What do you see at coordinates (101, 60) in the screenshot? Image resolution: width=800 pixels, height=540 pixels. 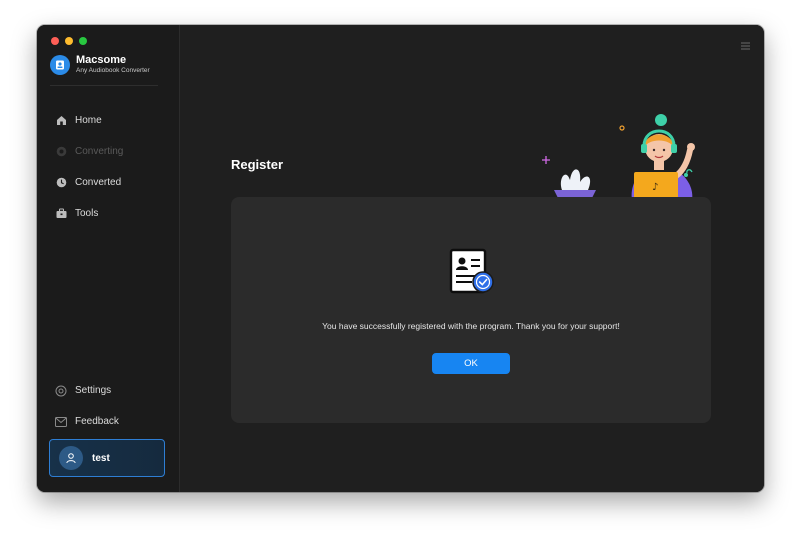 I see `app-name: Macsome` at bounding box center [101, 60].